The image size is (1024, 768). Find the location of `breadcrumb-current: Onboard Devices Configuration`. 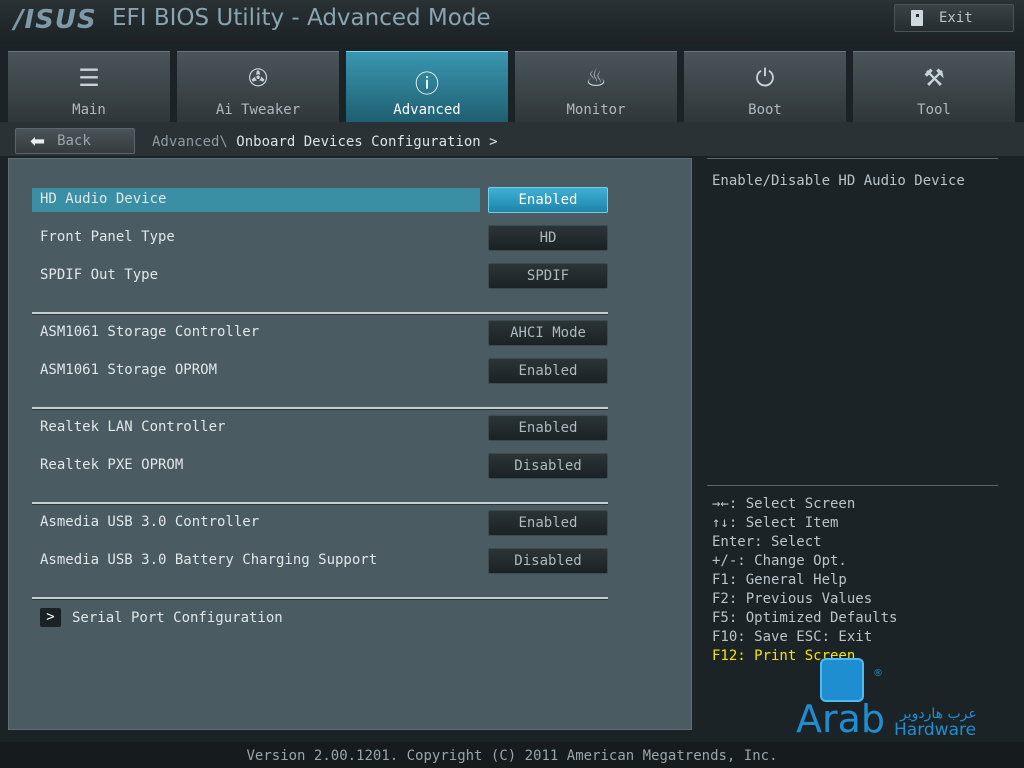

breadcrumb-current: Onboard Devices Configuration is located at coordinates (358, 142).